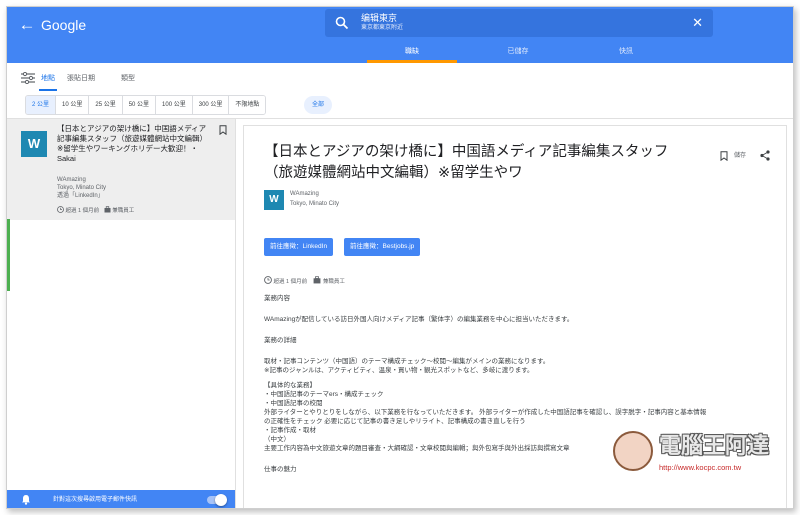 The height and width of the screenshot is (515, 800). Describe the element at coordinates (48, 82) in the screenshot. I see `filter-tab-location: 地點` at that location.